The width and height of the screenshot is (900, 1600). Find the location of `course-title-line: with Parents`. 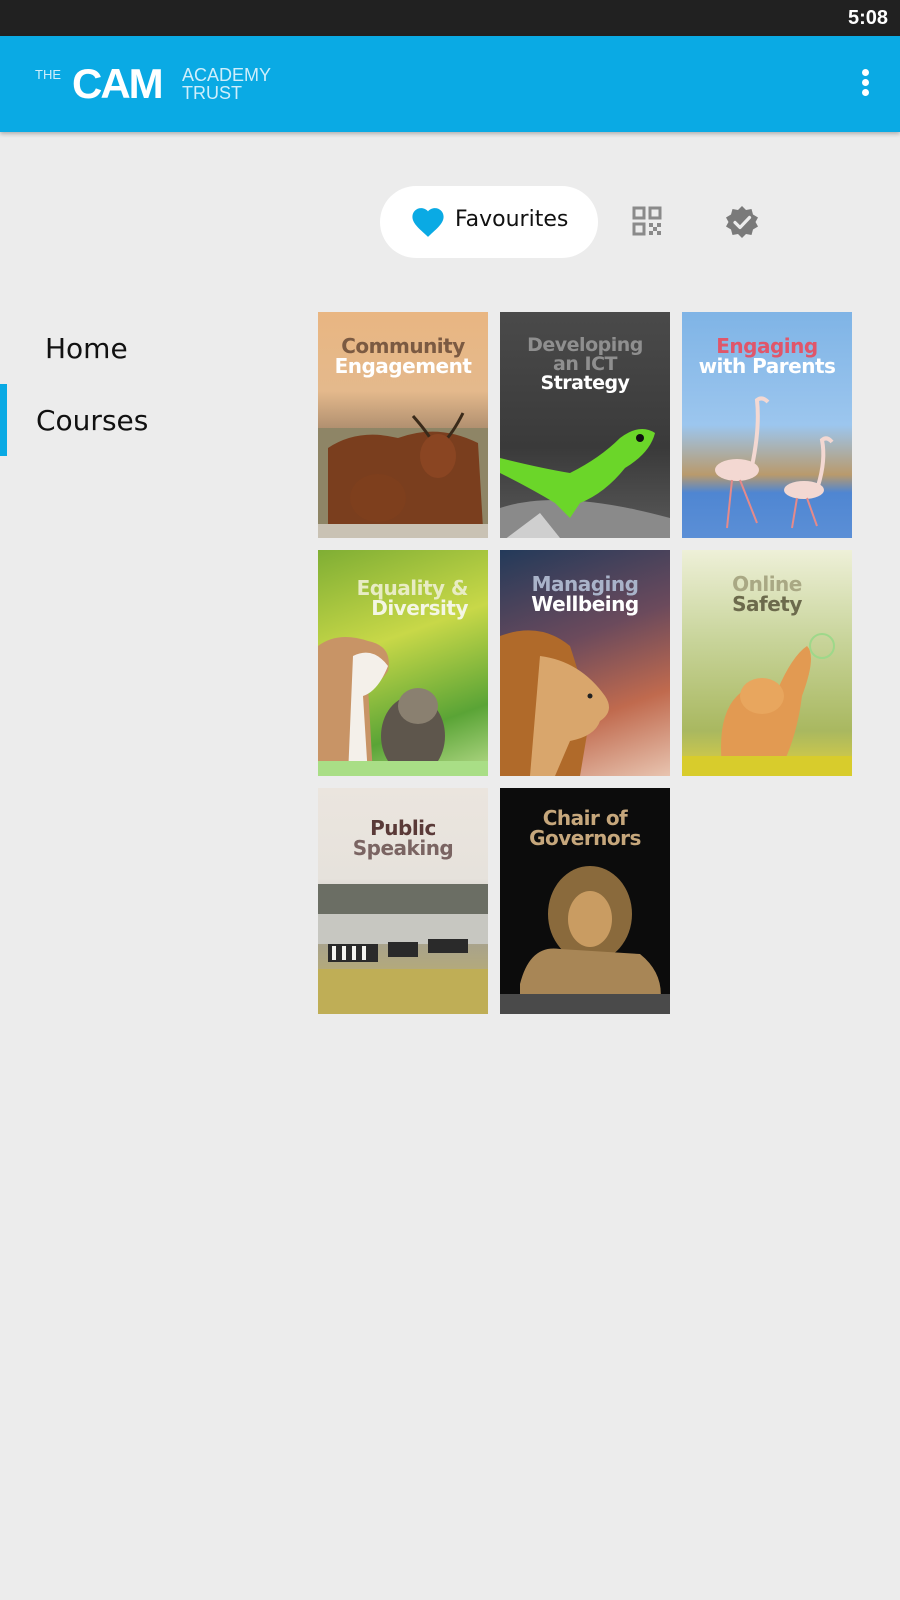

course-title-line: with Parents is located at coordinates (767, 366).